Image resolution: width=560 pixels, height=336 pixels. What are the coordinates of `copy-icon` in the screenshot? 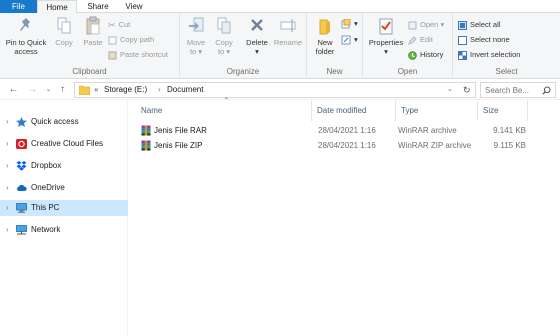 It's located at (64, 25).